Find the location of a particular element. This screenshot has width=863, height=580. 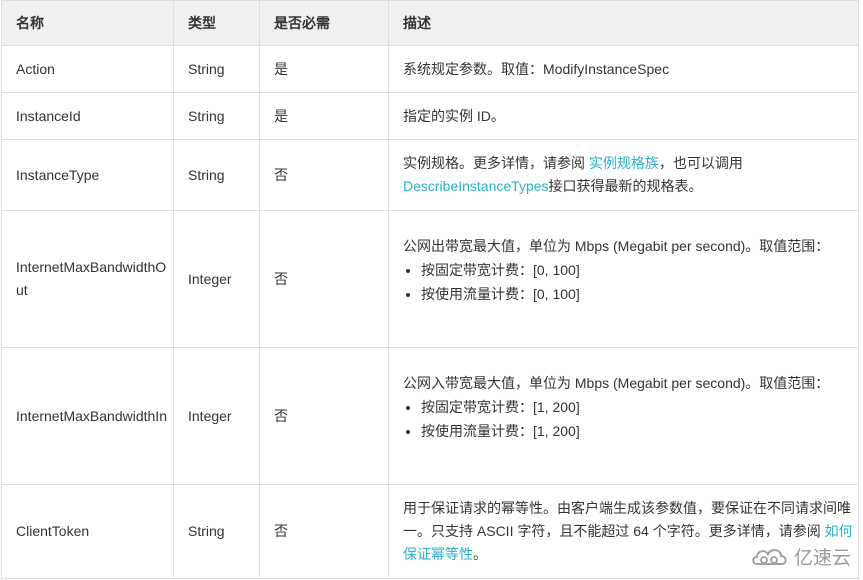

param-name: ClientToken is located at coordinates (87, 531).